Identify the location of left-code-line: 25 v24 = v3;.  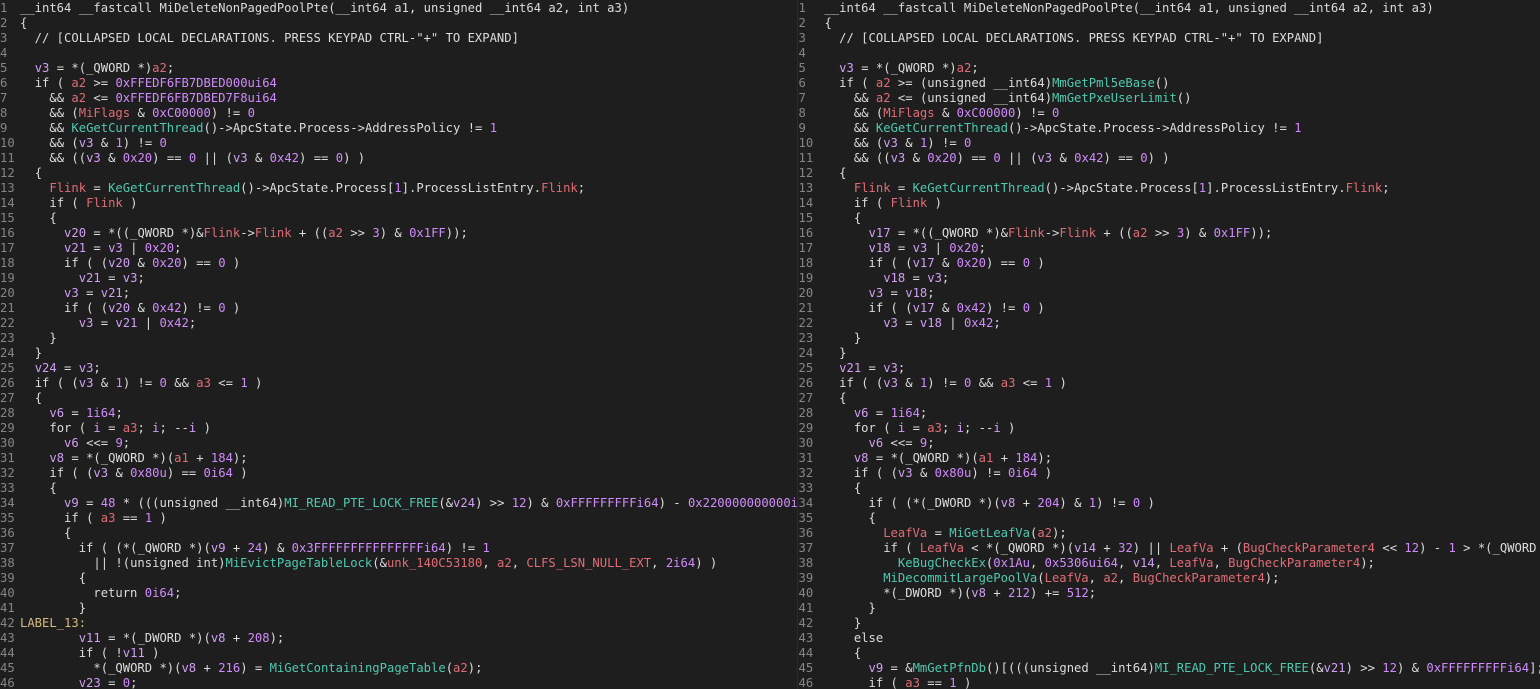
(50, 368).